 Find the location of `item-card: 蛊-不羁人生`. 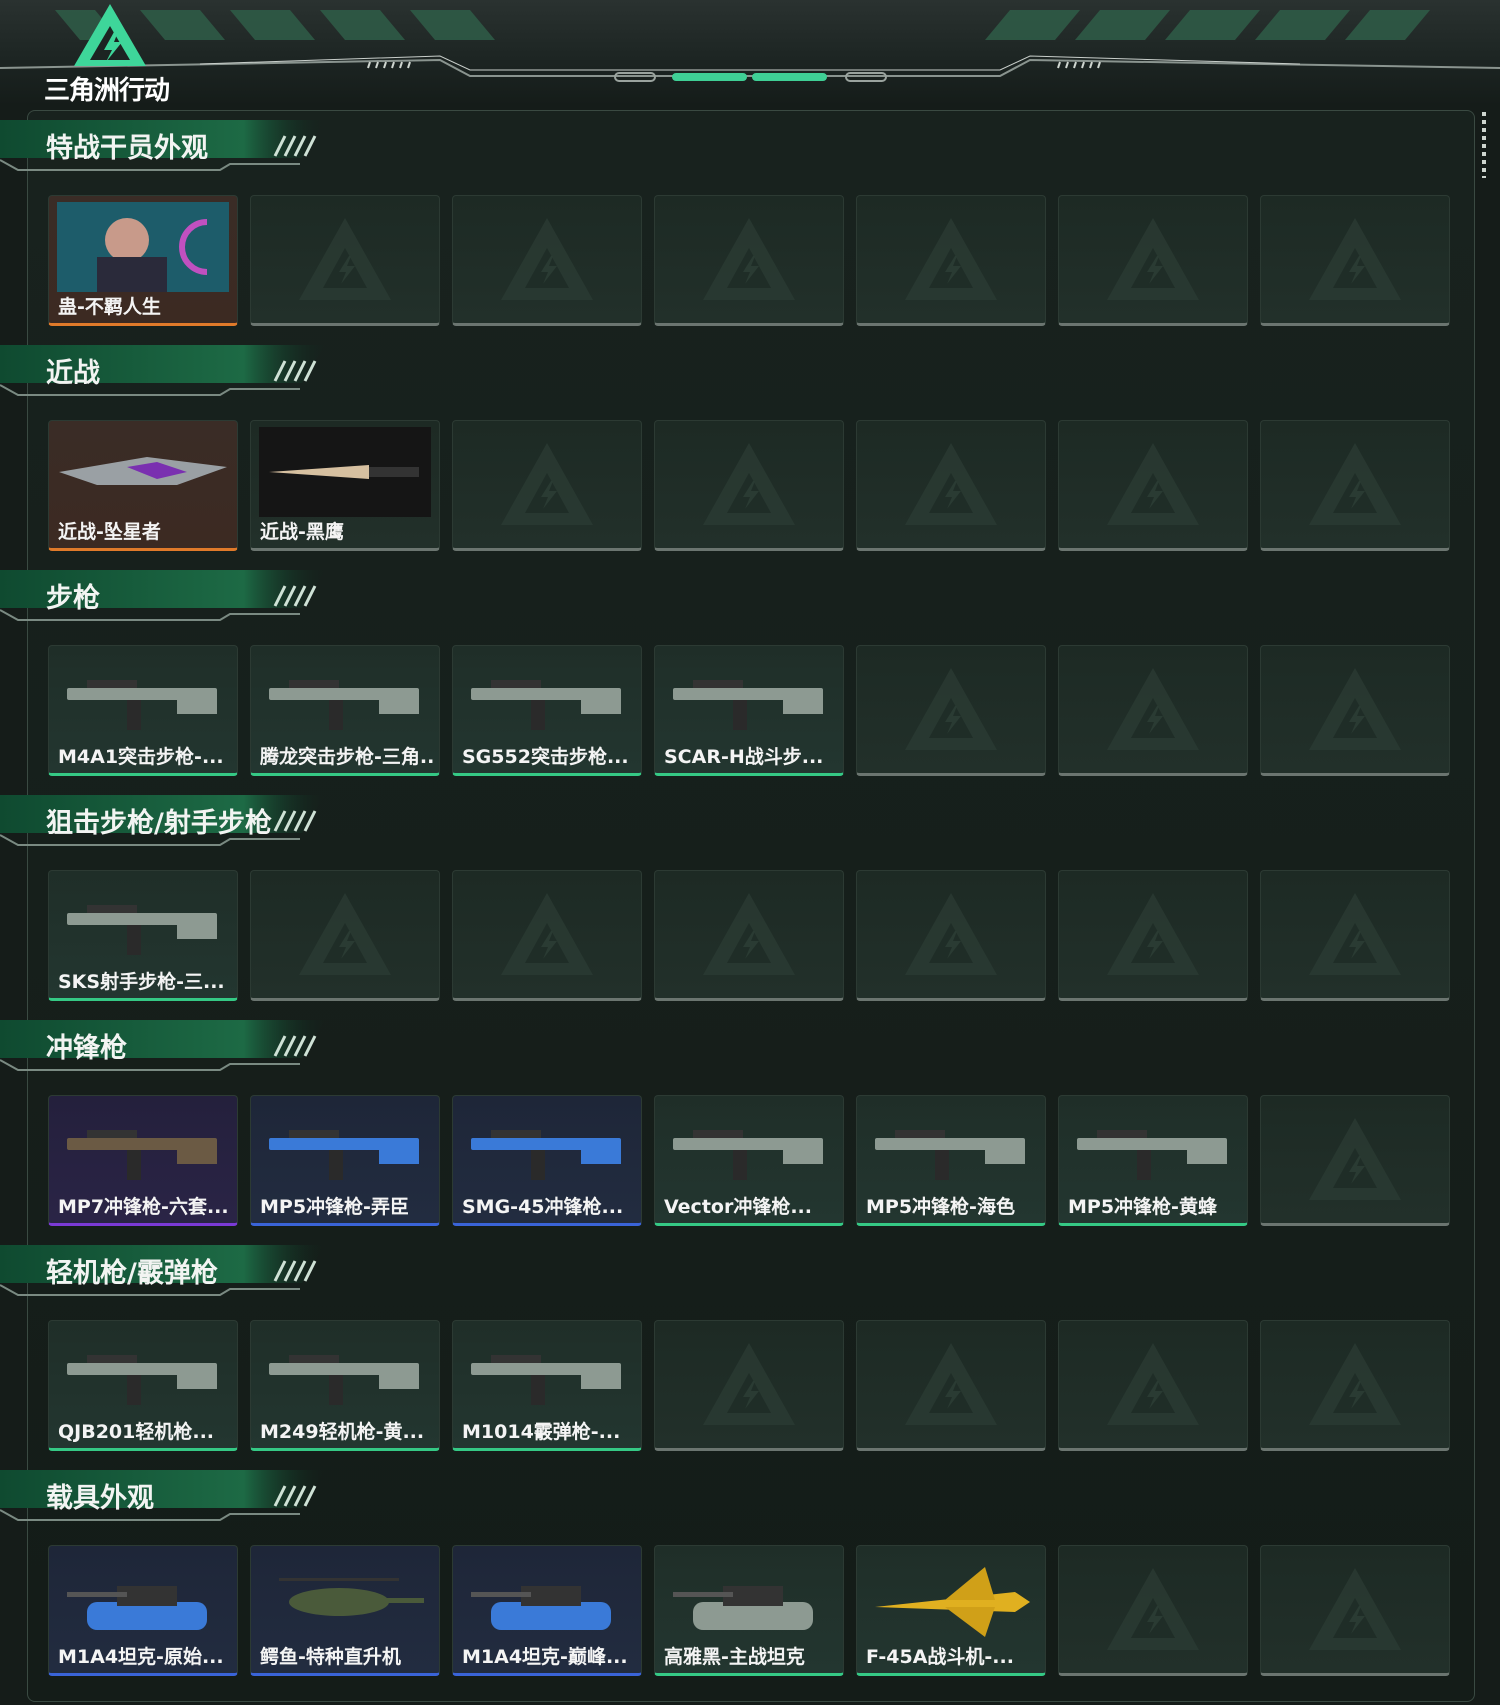

item-card: 蛊-不羁人生 is located at coordinates (143, 260).